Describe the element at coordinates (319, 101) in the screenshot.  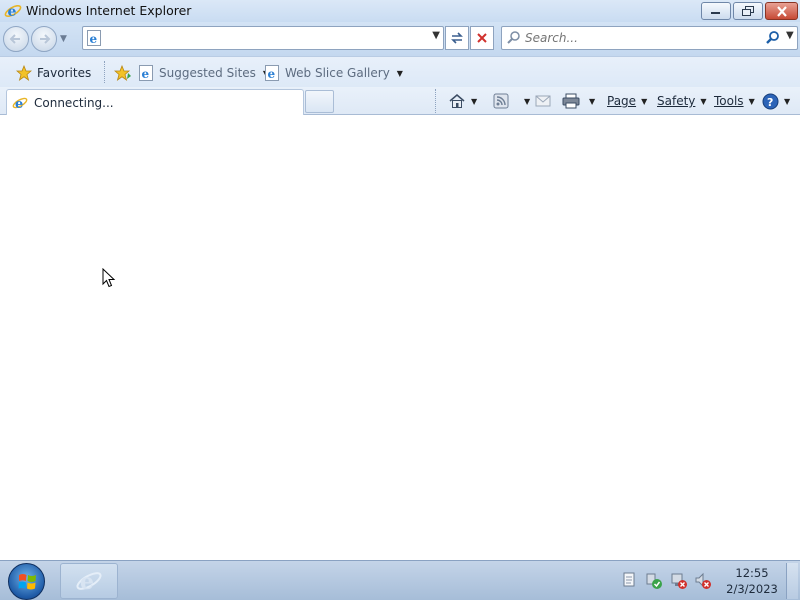
I see `new-tab-button` at that location.